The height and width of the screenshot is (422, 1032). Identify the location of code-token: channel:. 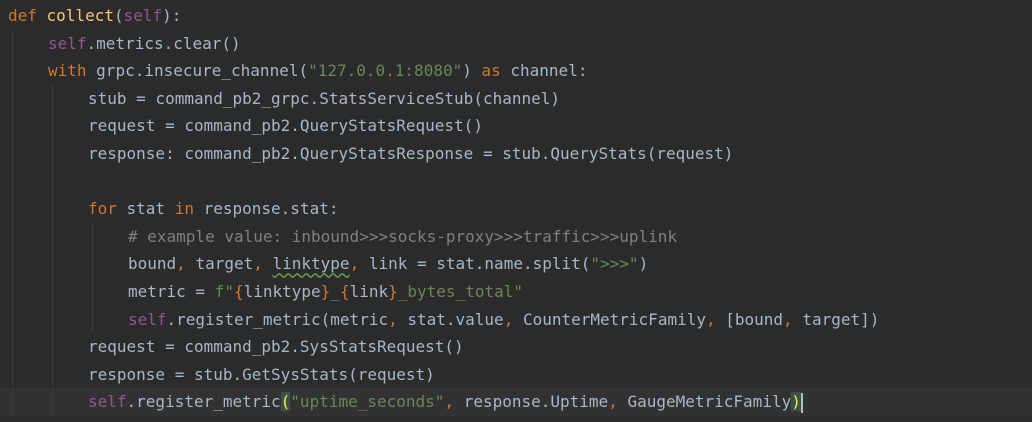
(549, 71).